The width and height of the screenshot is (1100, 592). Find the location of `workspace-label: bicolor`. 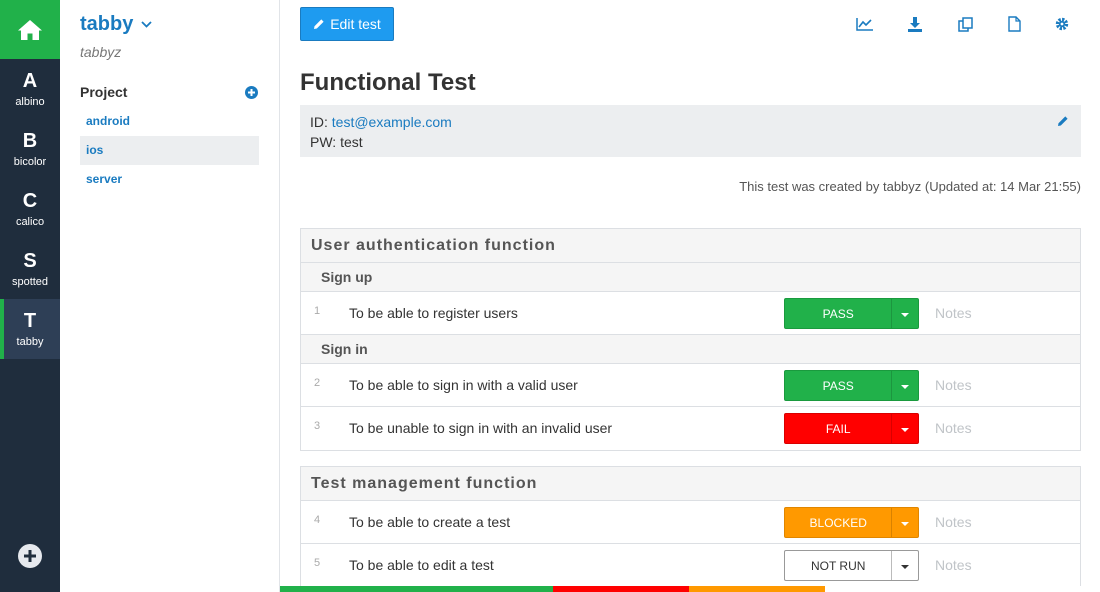

workspace-label: bicolor is located at coordinates (30, 162).